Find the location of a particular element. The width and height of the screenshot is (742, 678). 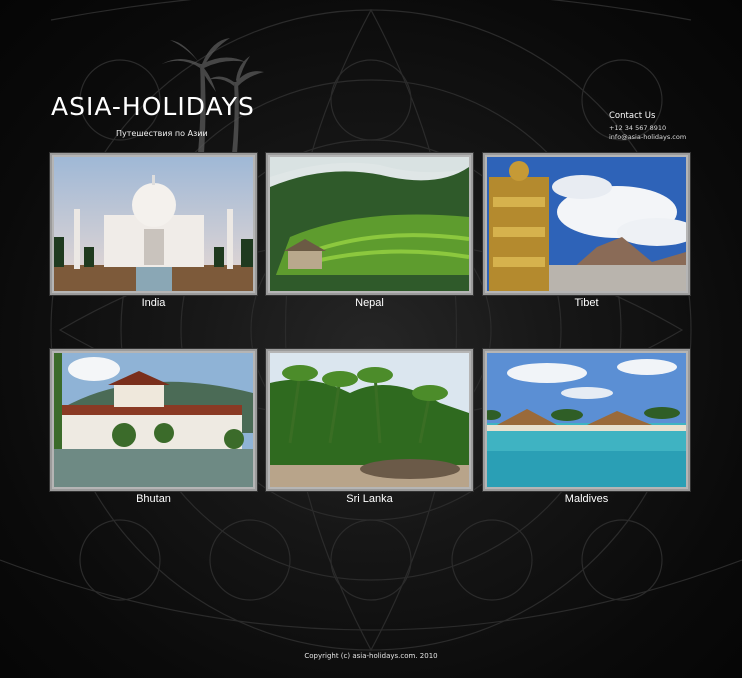

site-tagline: Путешествия по Азии is located at coordinates (162, 133).